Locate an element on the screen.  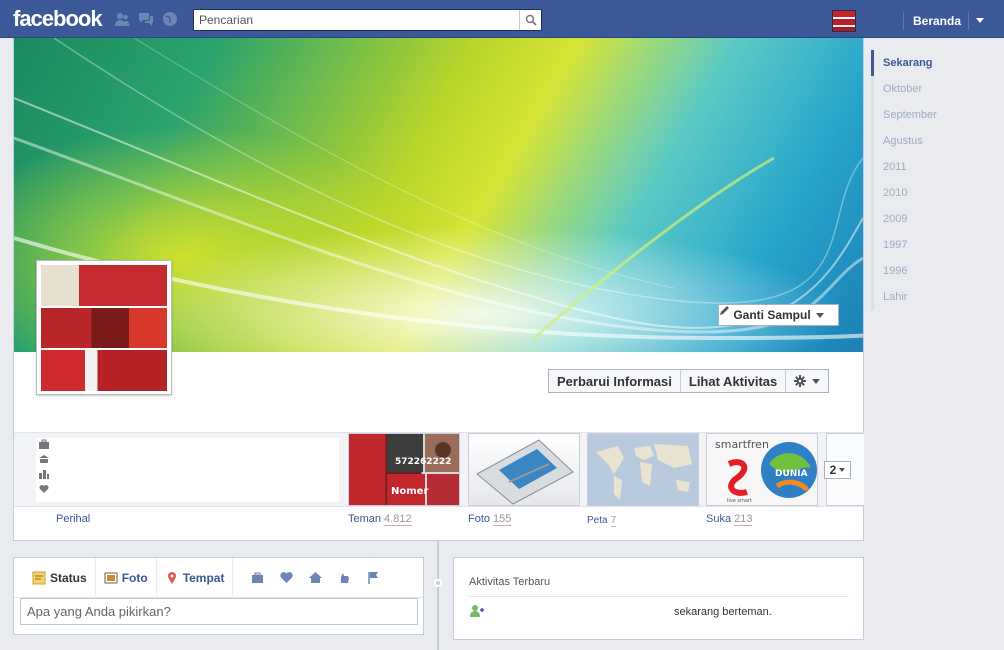
about-box is located at coordinates (187, 470).